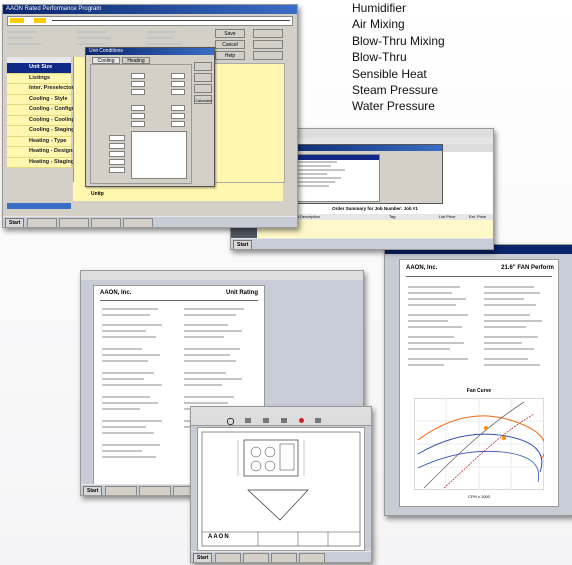  Describe the element at coordinates (150, 21) in the screenshot. I see `code-strip` at that location.